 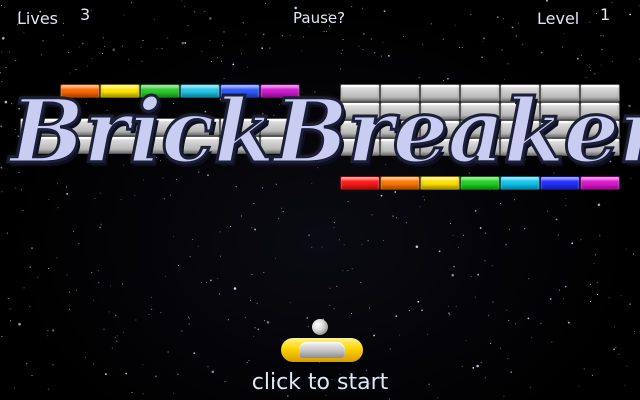 I want to click on ball, so click(x=320, y=327).